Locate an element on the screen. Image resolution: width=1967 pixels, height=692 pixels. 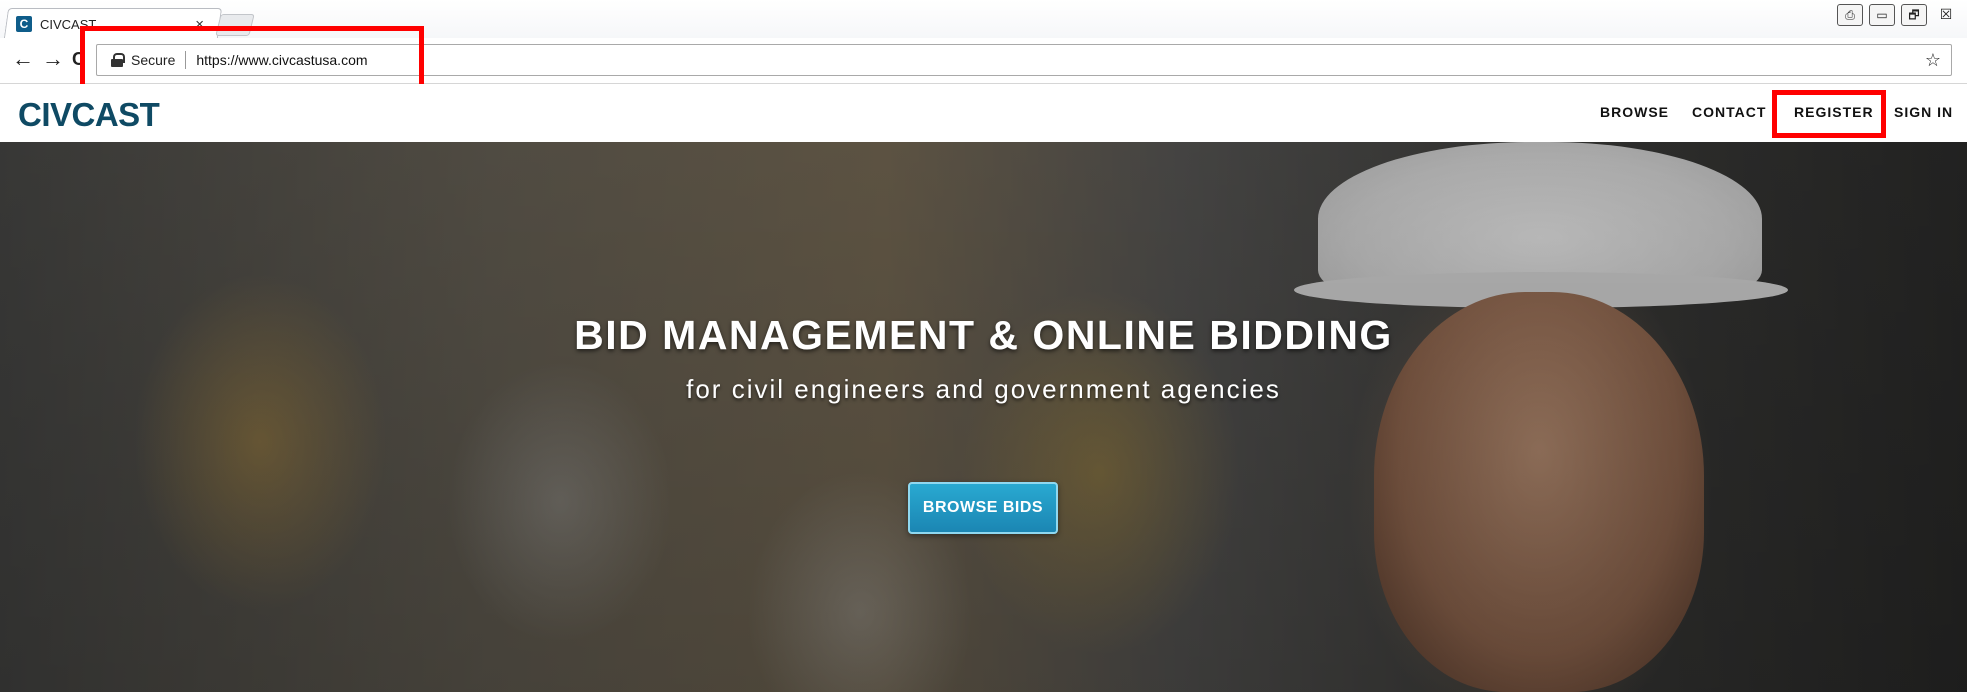
civcast-favicon-icon: C is located at coordinates (24, 24).